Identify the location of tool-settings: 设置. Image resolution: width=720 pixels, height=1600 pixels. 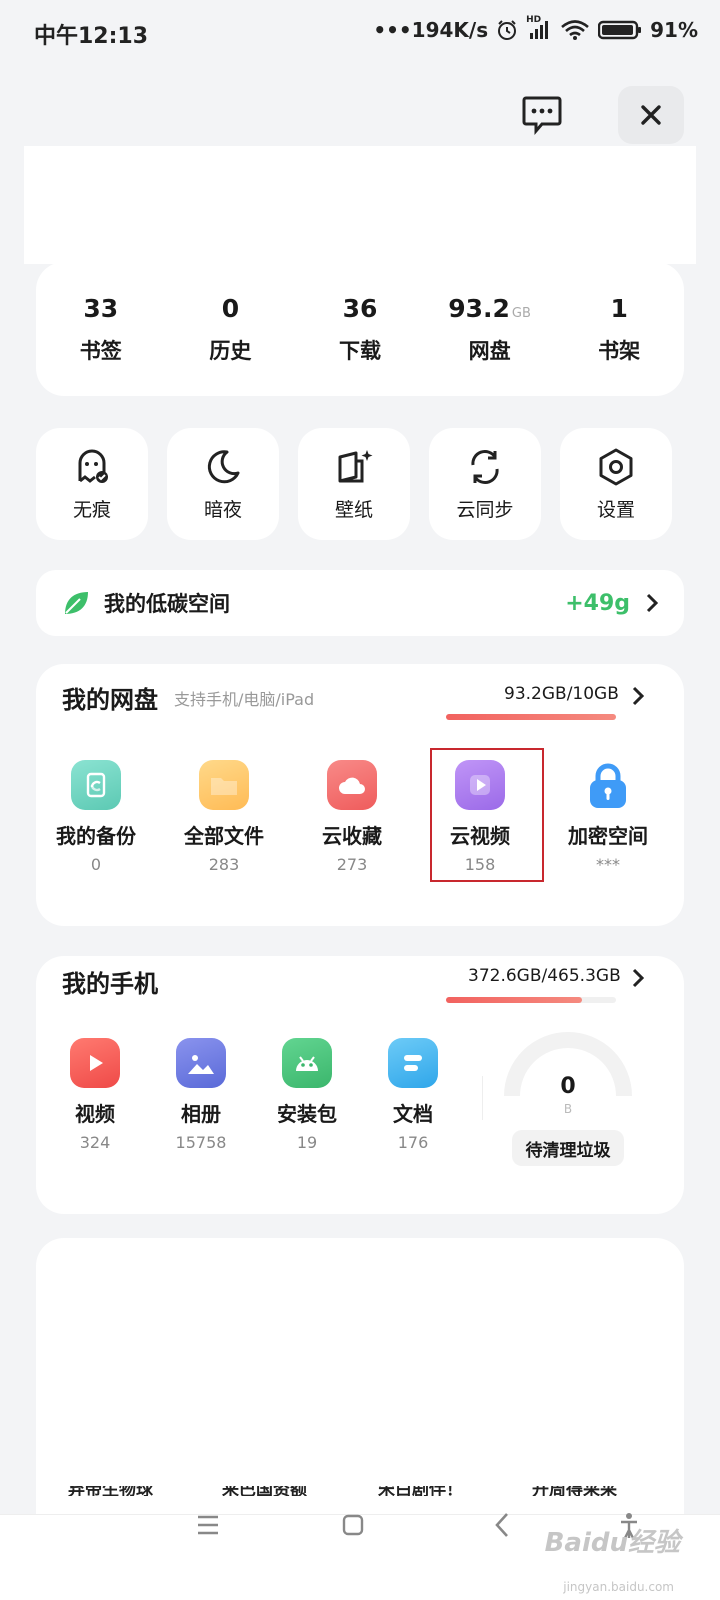
(616, 484).